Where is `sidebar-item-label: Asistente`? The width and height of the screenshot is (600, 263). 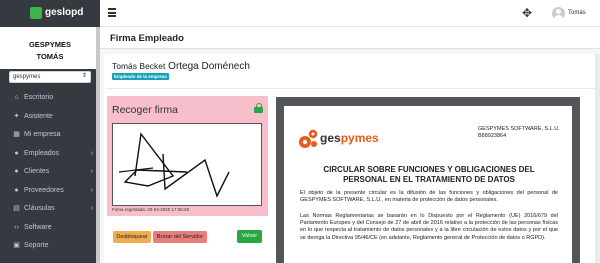 sidebar-item-label: Asistente is located at coordinates (38, 116).